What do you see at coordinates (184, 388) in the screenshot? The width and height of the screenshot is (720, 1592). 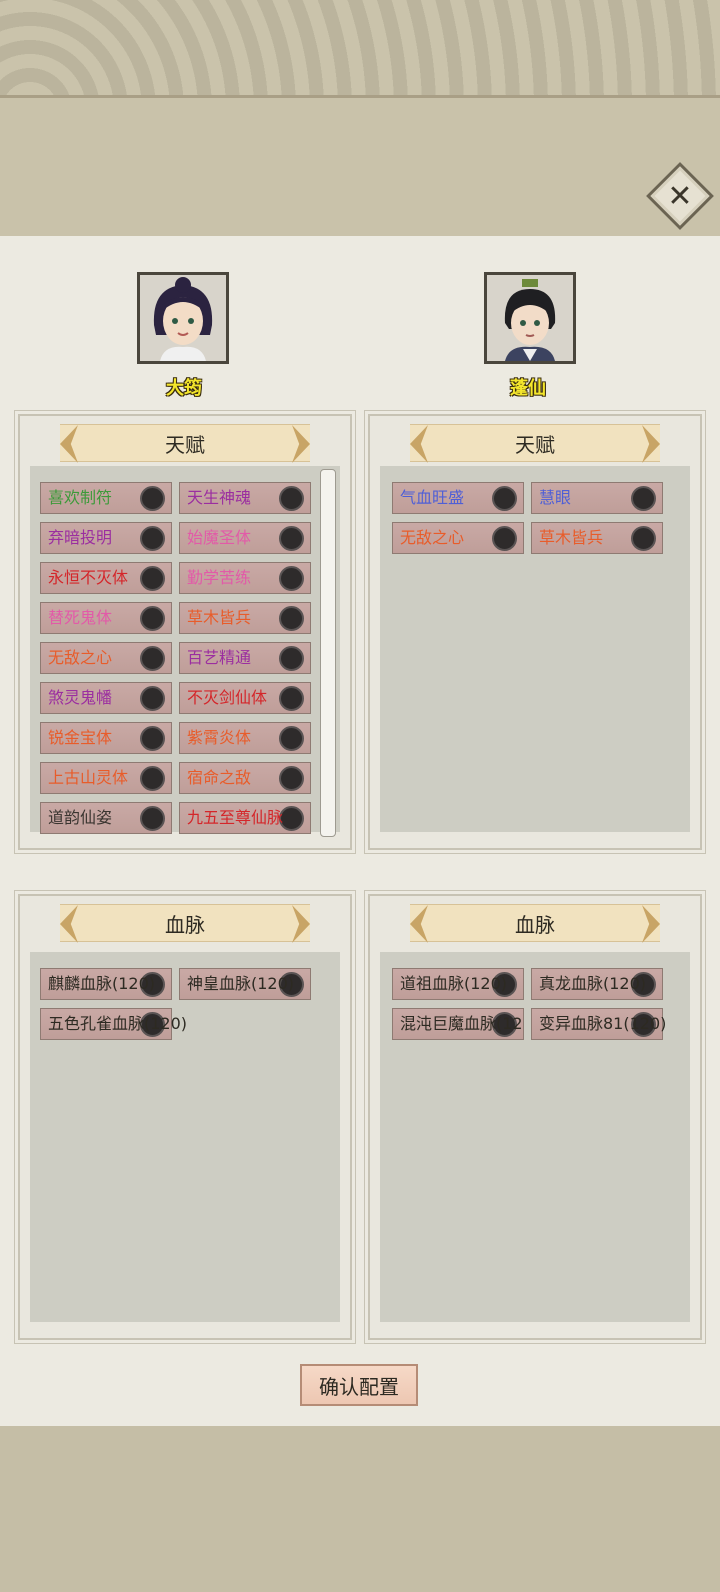 I see `character-name-left: 大筠` at bounding box center [184, 388].